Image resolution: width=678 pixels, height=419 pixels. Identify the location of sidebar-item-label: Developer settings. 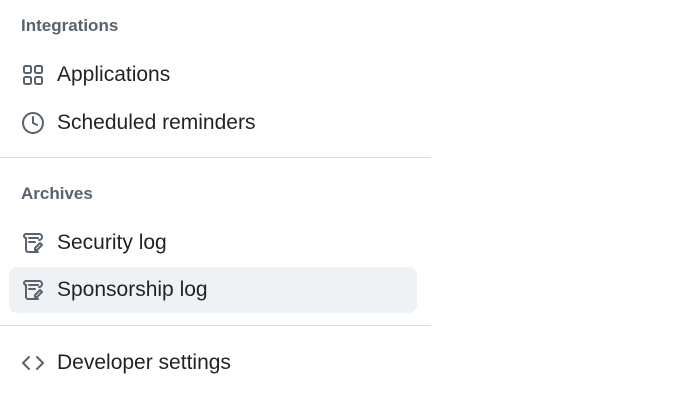
(144, 362).